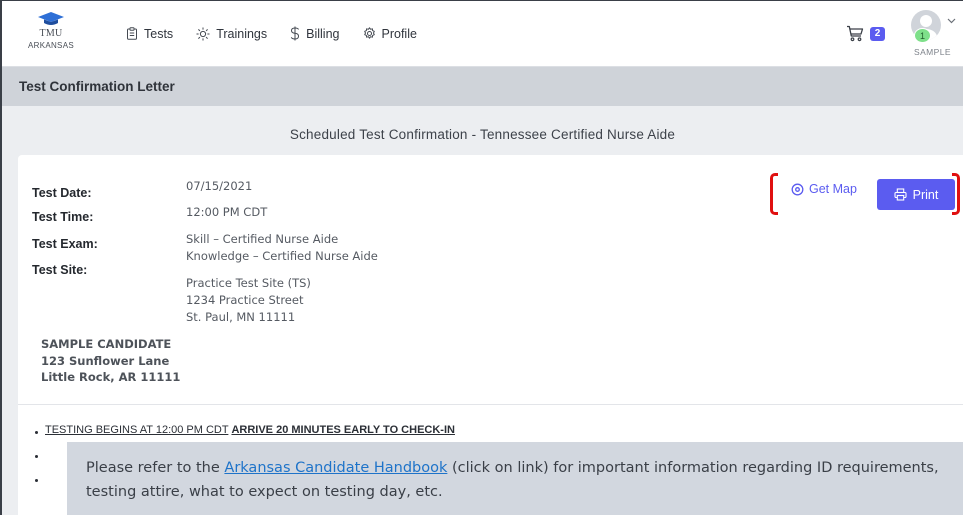 This screenshot has height=515, width=963. What do you see at coordinates (242, 33) in the screenshot?
I see `nav-trainings-label: Trainings` at bounding box center [242, 33].